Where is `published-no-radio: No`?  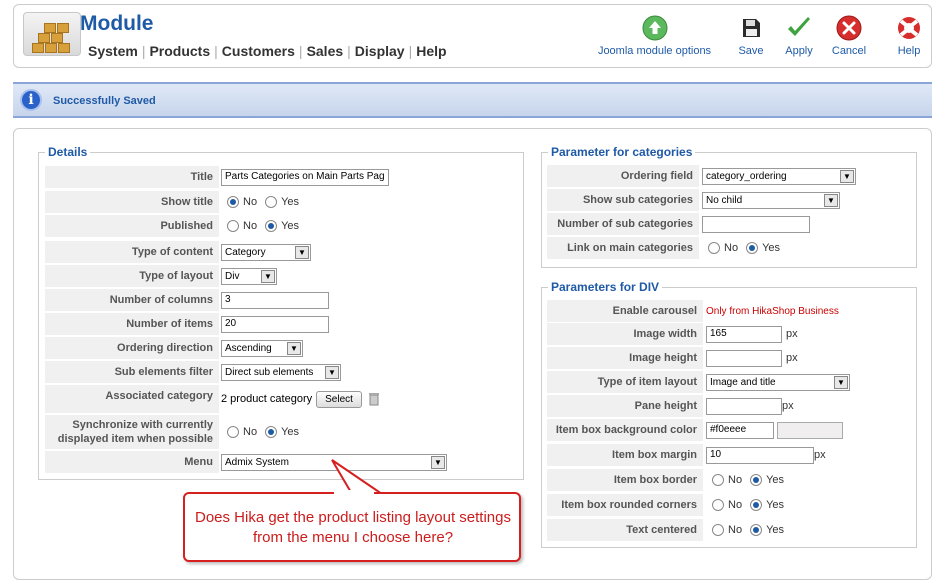 published-no-radio: No is located at coordinates (242, 226).